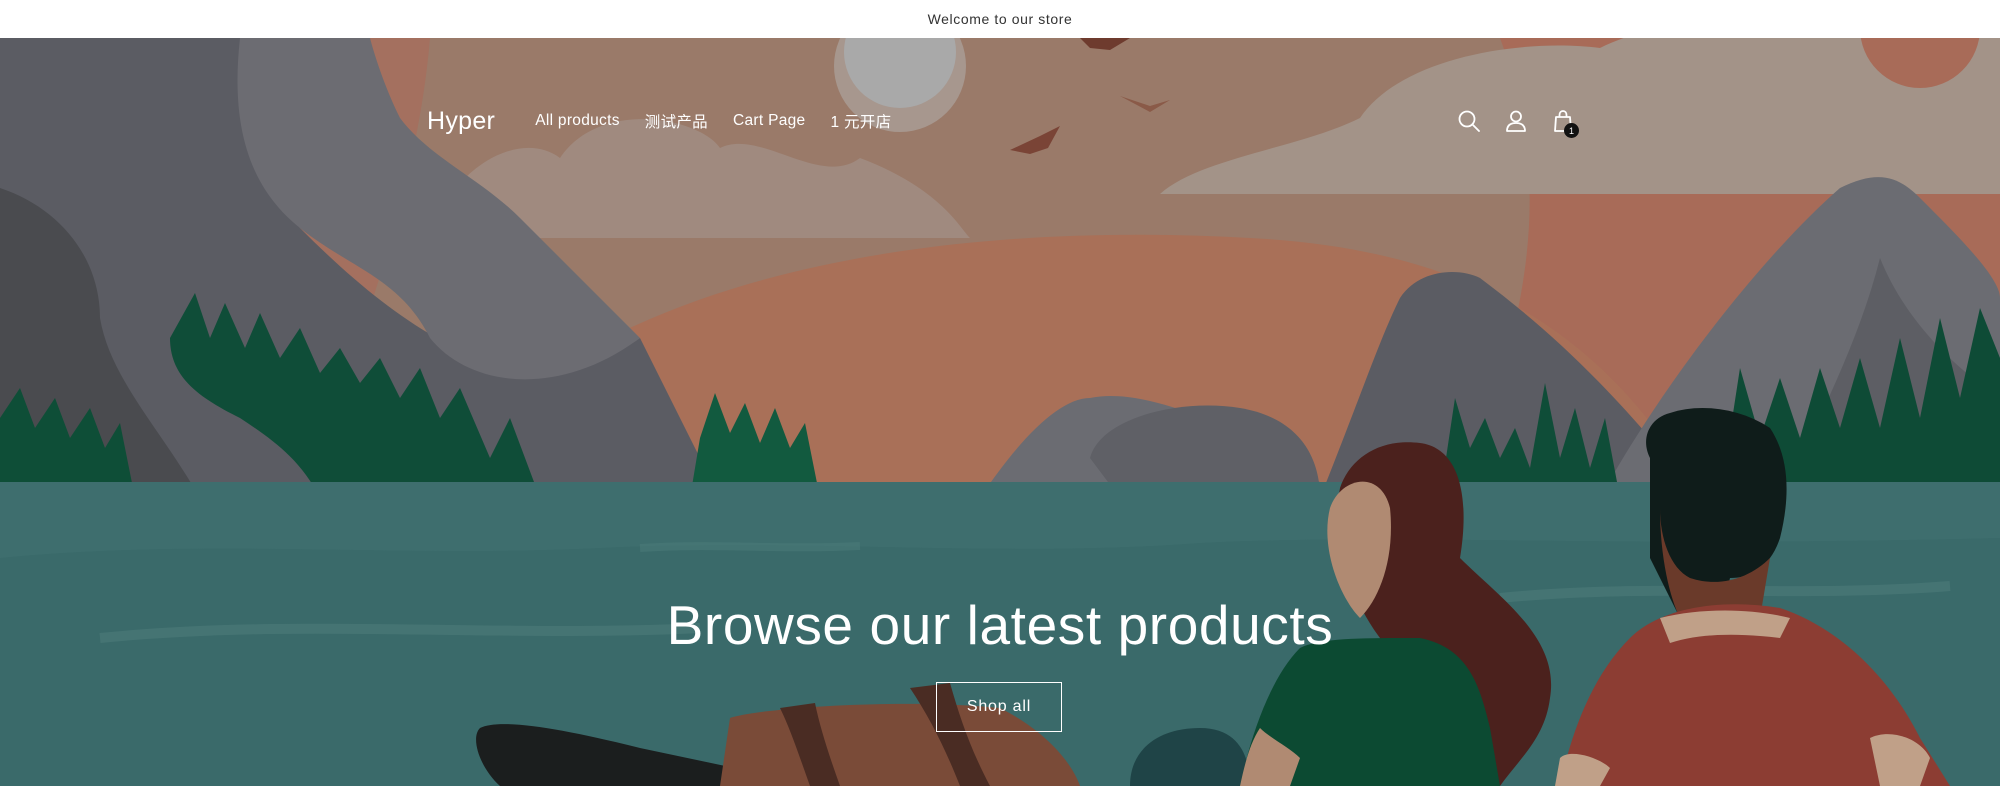 The image size is (2000, 786). I want to click on announcement-text: Welcome to our store, so click(1000, 19).